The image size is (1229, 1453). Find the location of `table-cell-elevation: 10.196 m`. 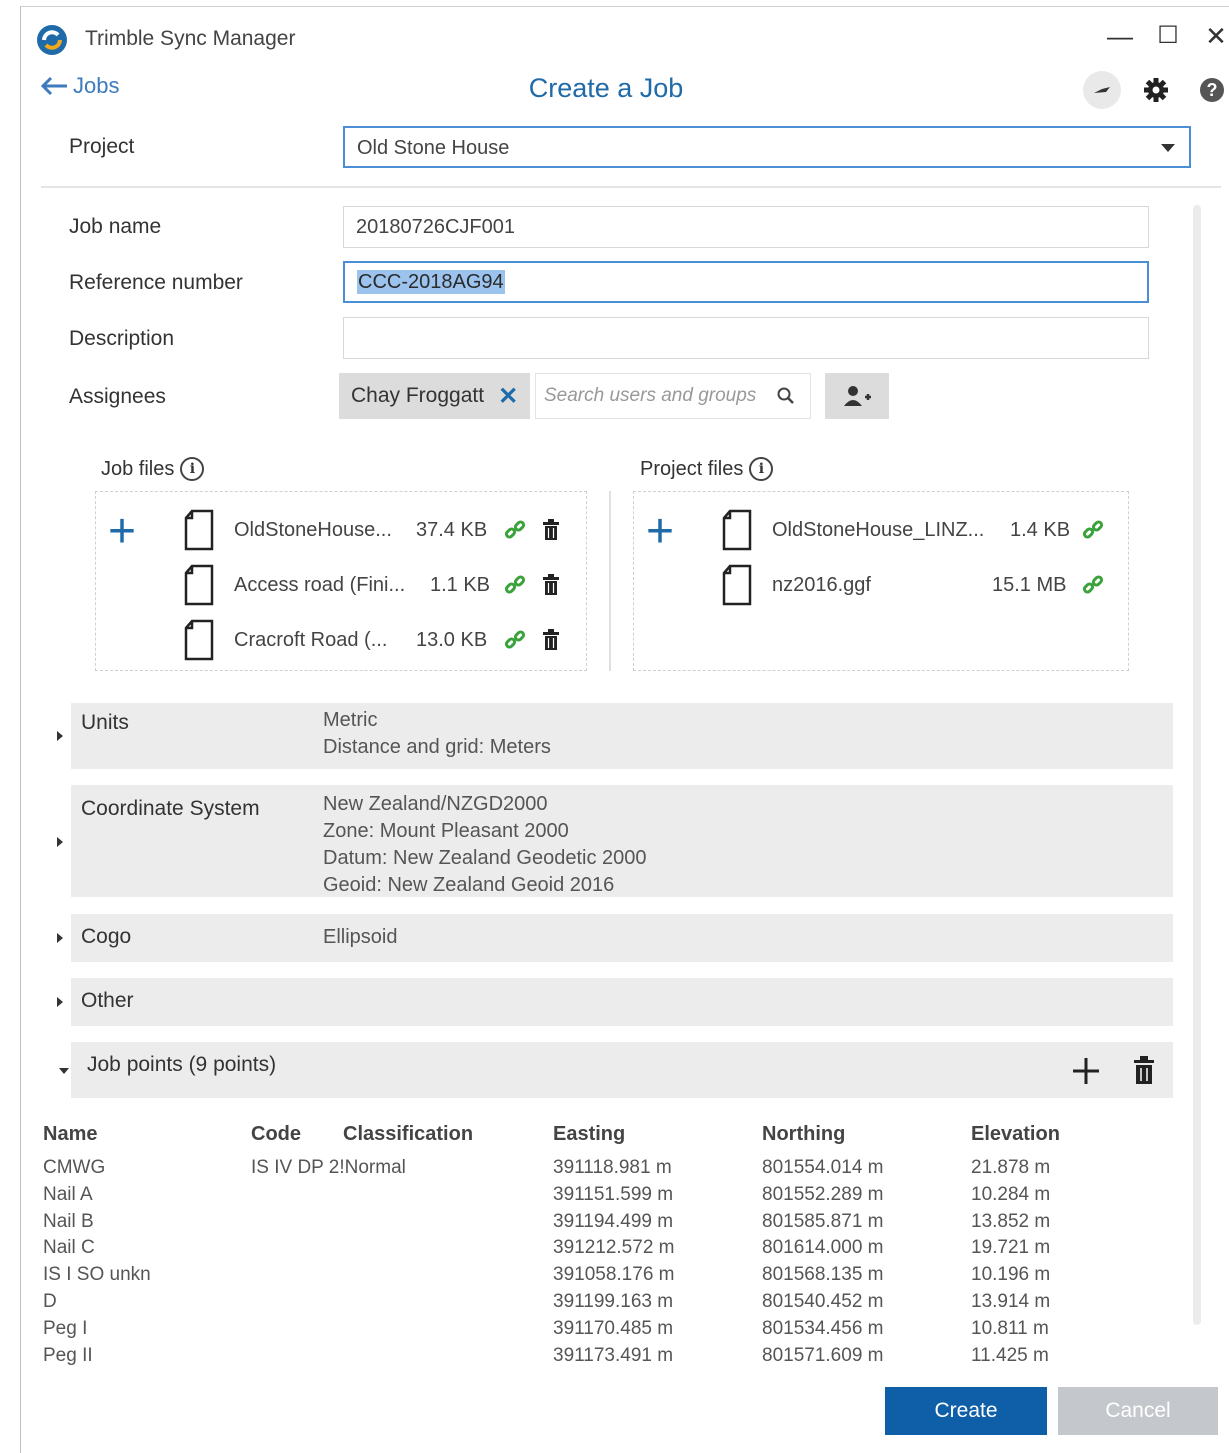

table-cell-elevation: 10.196 m is located at coordinates (1010, 1275).